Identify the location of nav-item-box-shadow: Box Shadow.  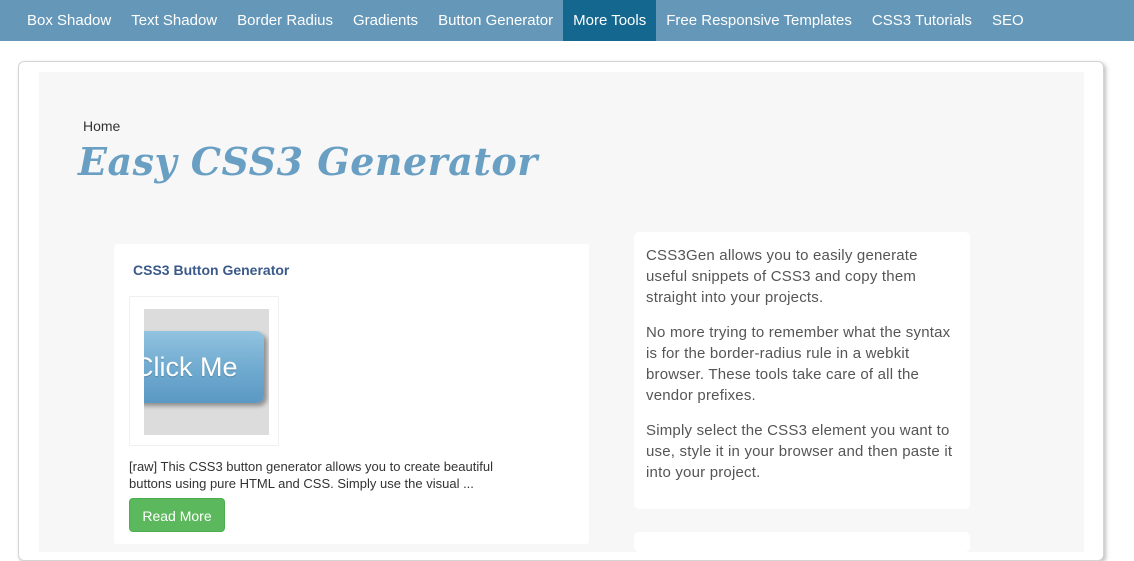
(69, 20).